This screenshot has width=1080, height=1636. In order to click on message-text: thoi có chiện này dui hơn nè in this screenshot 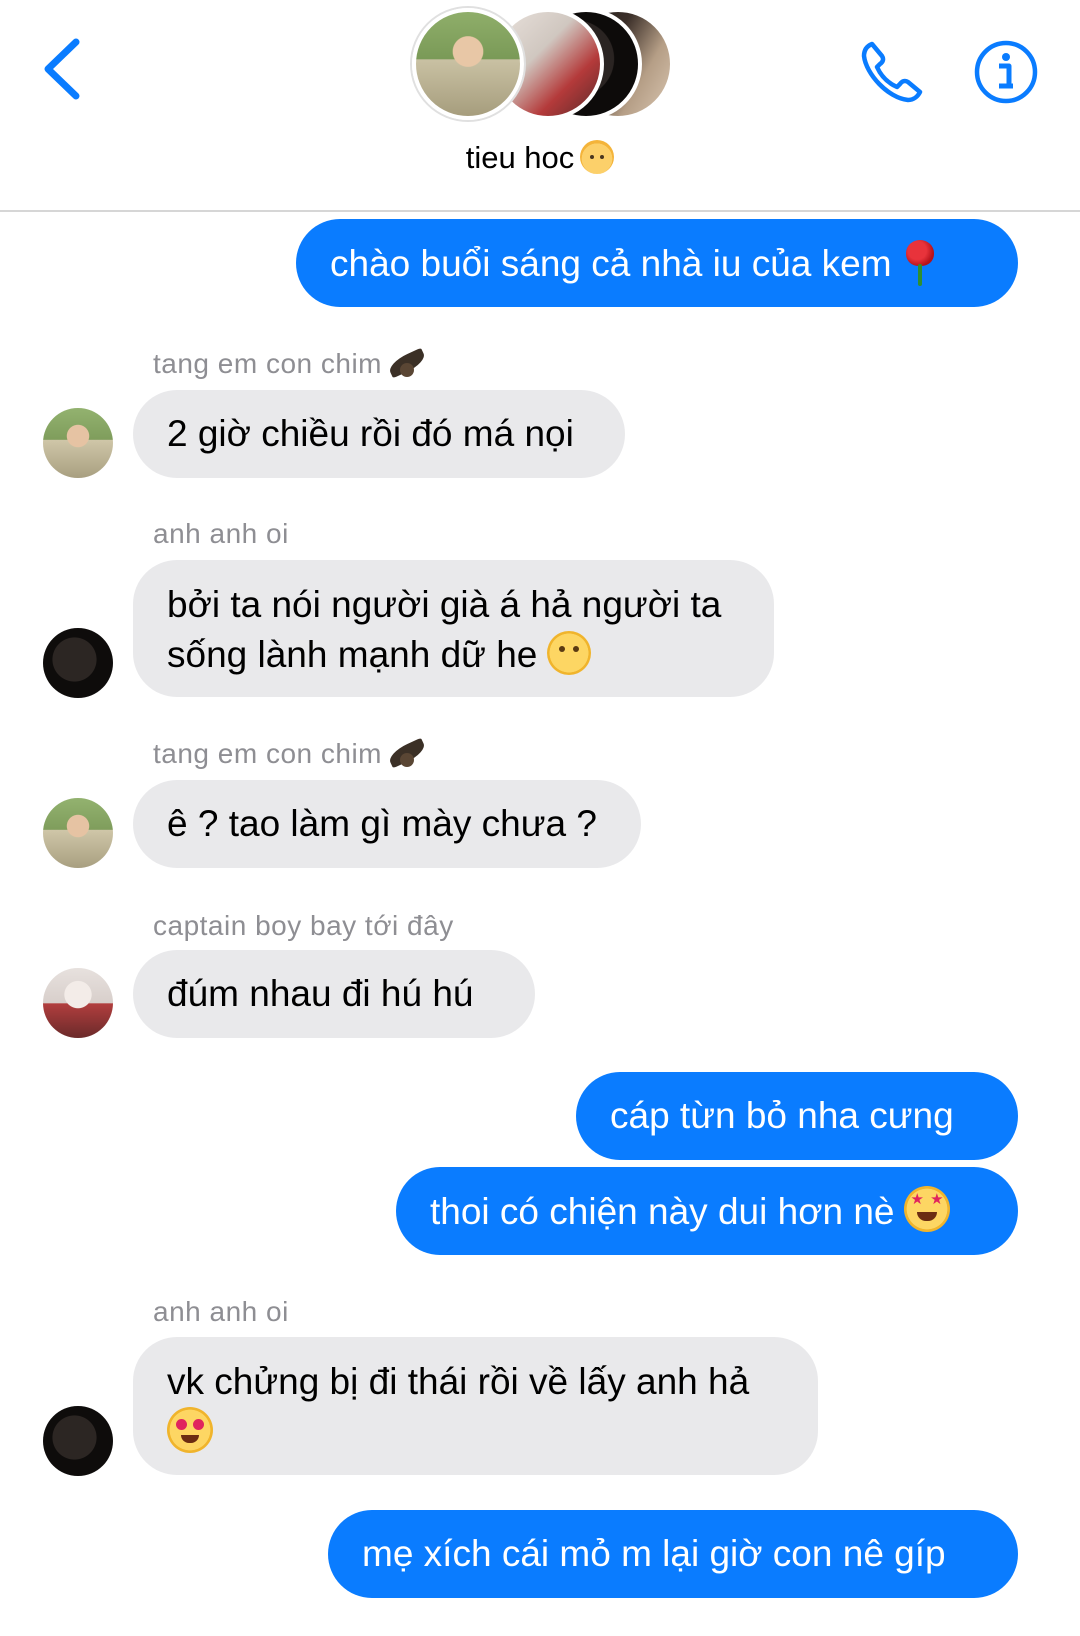, I will do `click(662, 1211)`.